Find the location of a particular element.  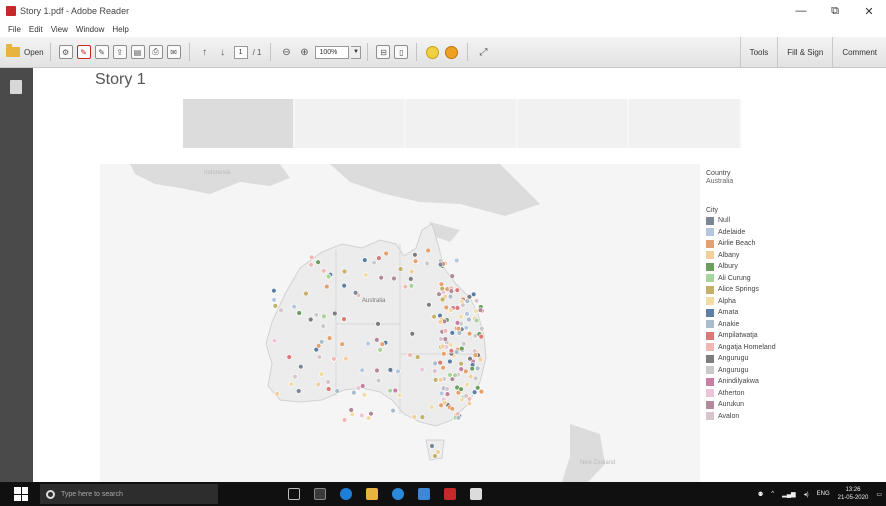

legend-item: Angatja Homeland is located at coordinates (796, 348).